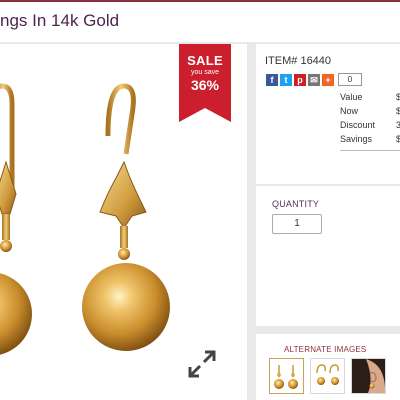 The image size is (400, 400). I want to click on earrings-thumbnail-image, so click(286, 377).